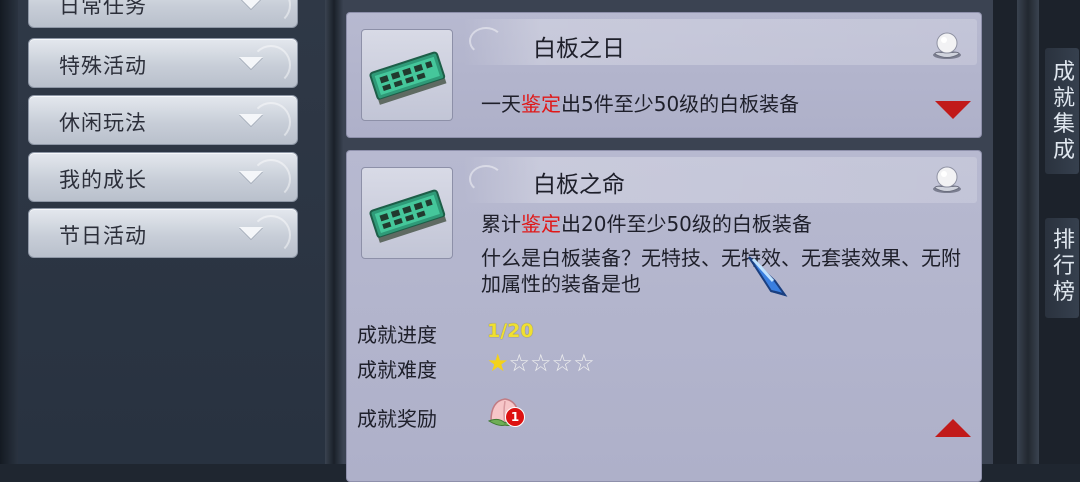 The width and height of the screenshot is (1080, 482). I want to click on sidebar-edge, so click(9, 232).